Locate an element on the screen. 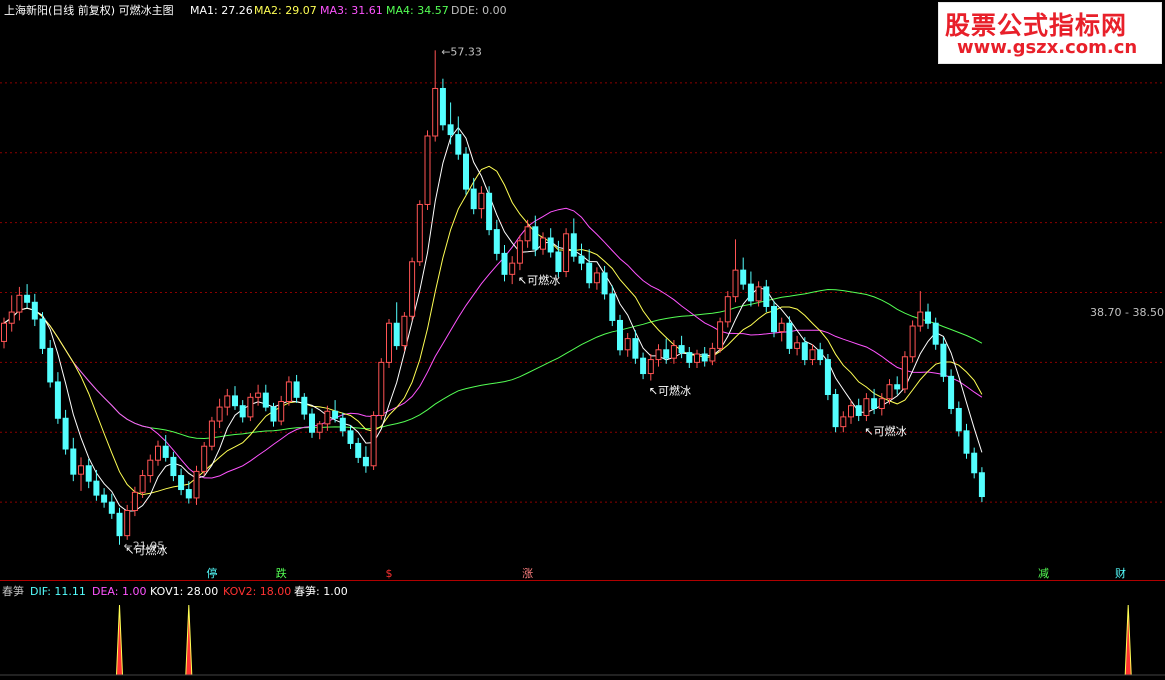 The image size is (1165, 680). last-price-label: 38.70 - 38.50 is located at coordinates (1127, 312).